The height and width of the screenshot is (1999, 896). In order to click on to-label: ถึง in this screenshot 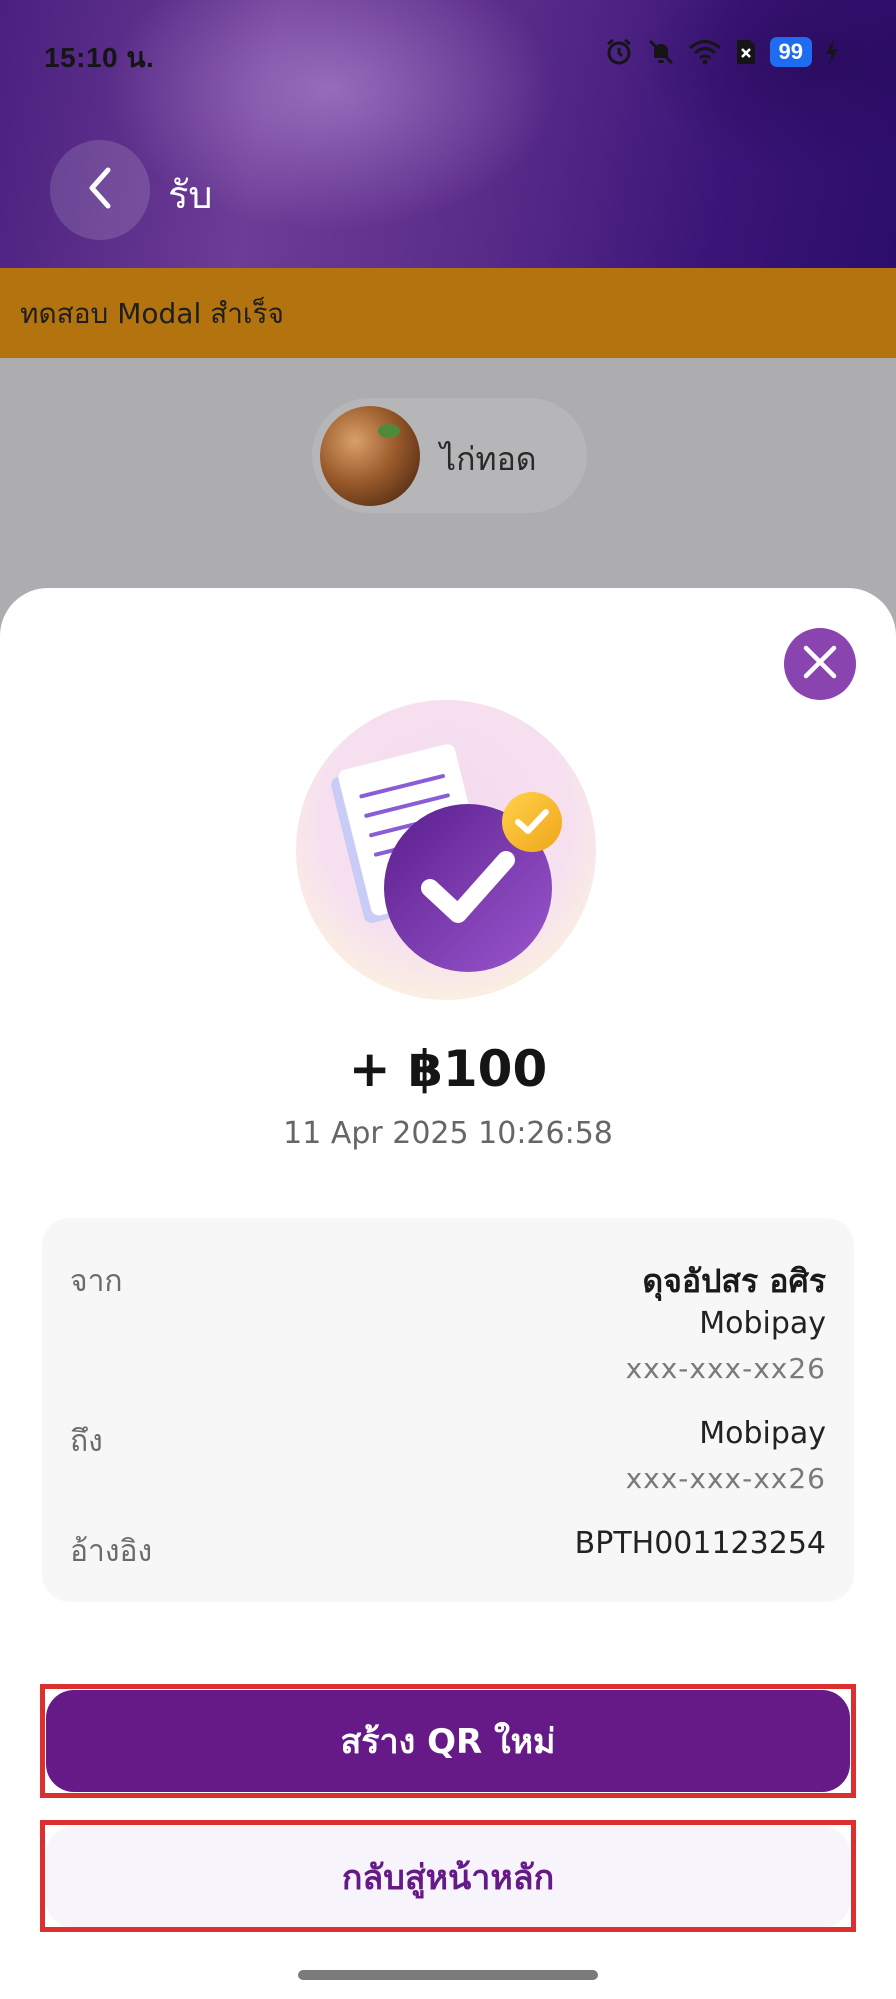, I will do `click(86, 1441)`.